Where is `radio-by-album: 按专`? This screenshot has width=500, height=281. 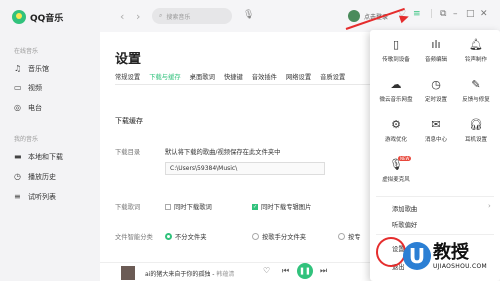 radio-by-album: 按专 is located at coordinates (349, 236).